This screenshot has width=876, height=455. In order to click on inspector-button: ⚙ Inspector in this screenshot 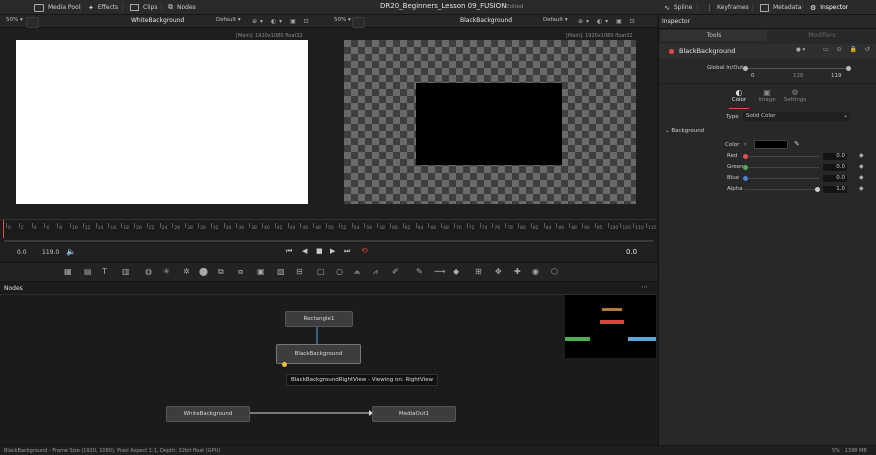, I will do `click(829, 7)`.